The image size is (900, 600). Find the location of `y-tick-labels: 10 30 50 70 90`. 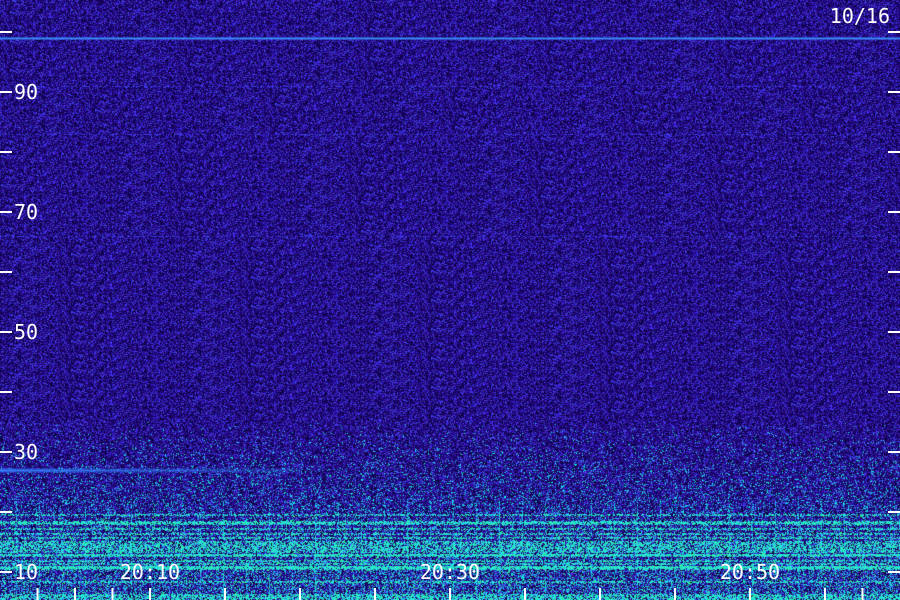

y-tick-labels: 10 30 50 70 90 is located at coordinates (26, 332).